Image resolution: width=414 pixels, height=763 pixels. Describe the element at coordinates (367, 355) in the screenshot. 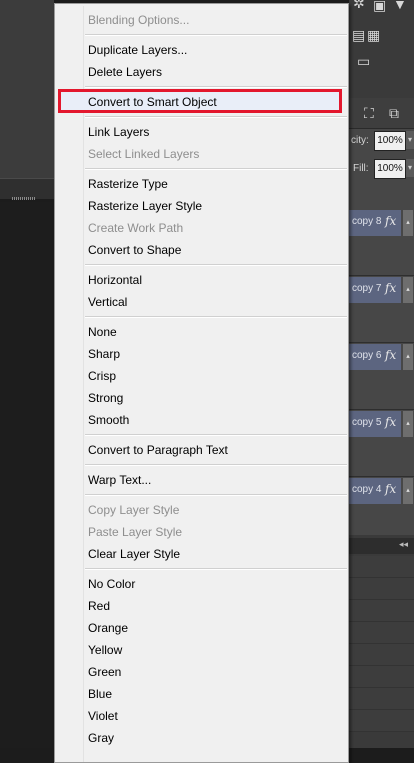

I see `layer-name: copy 6` at that location.